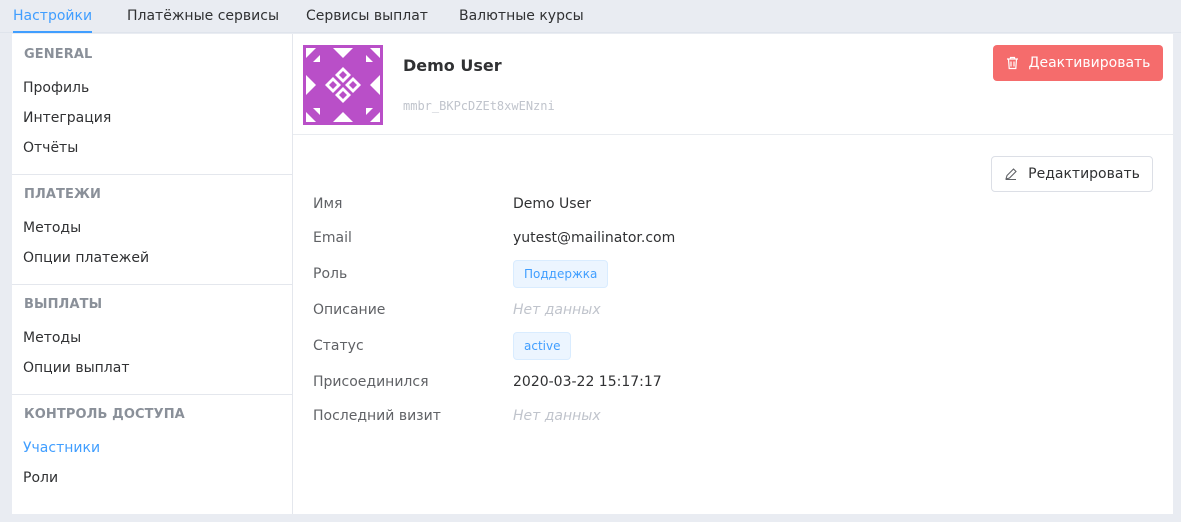  What do you see at coordinates (452, 65) in the screenshot?
I see `member-name: Demo User` at bounding box center [452, 65].